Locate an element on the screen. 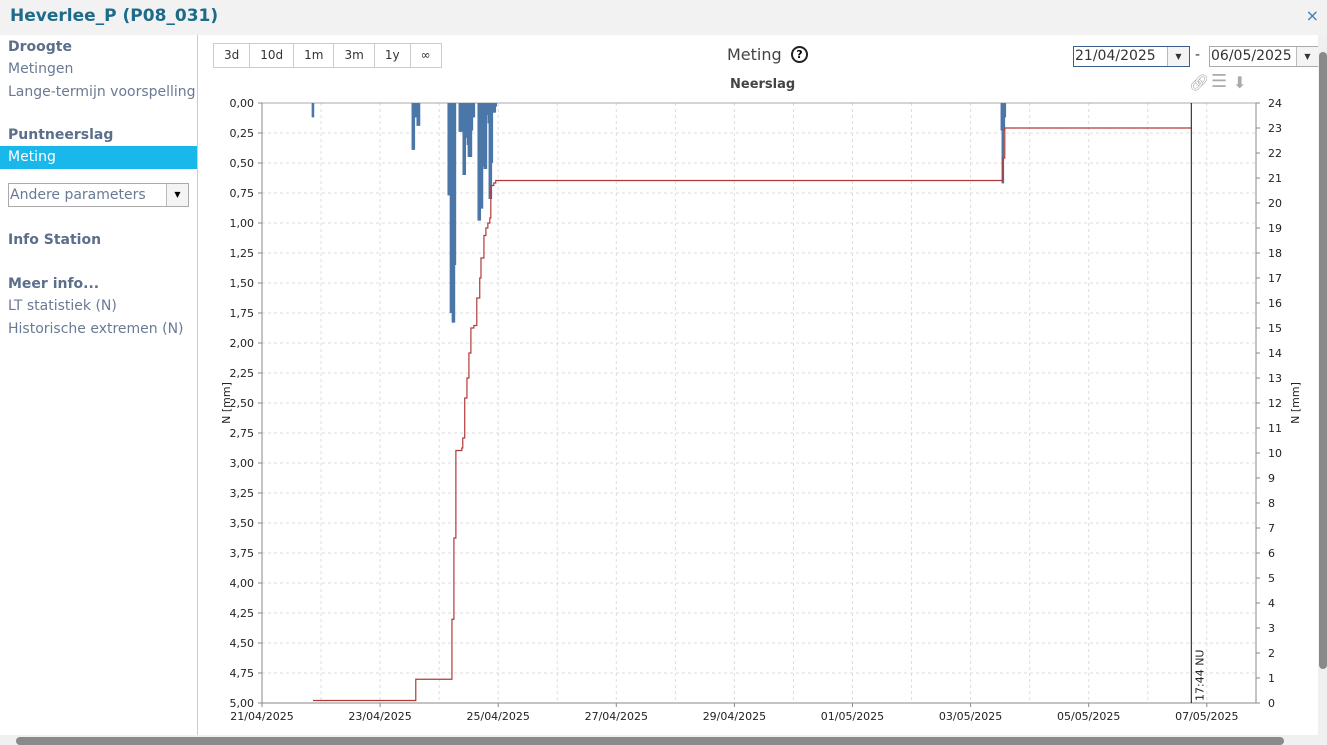 The height and width of the screenshot is (745, 1327). chart-heading: Meting is located at coordinates (754, 54).